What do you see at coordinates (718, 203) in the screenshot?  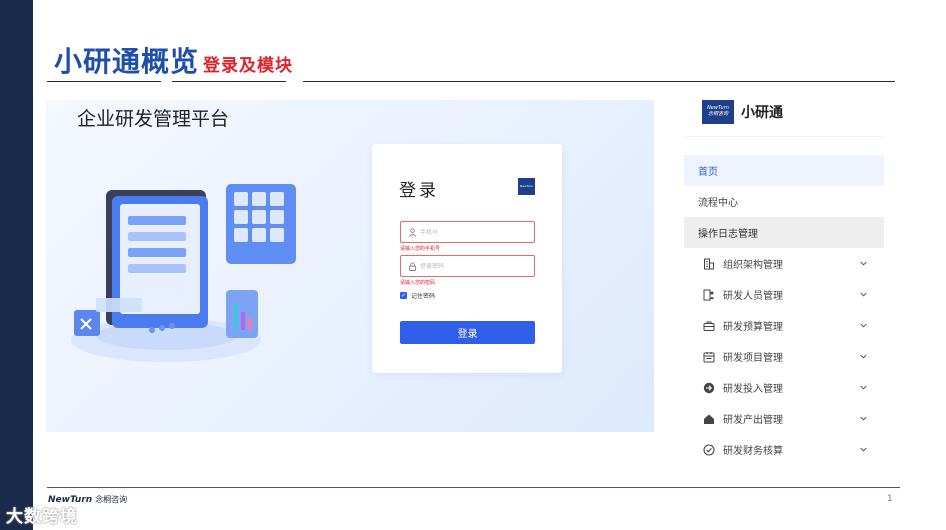 I see `sidebar-item-label: 流程中心` at bounding box center [718, 203].